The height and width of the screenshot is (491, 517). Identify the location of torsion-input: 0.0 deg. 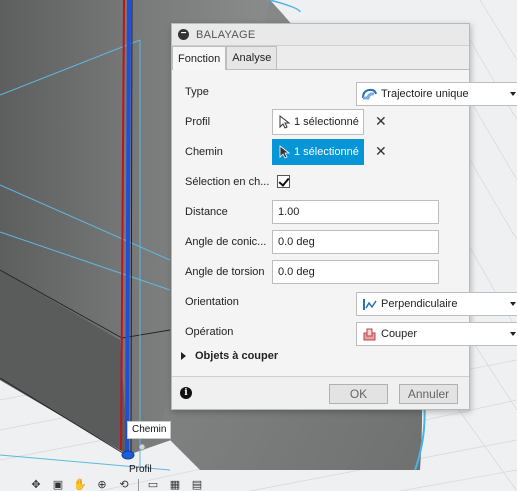
(355, 272).